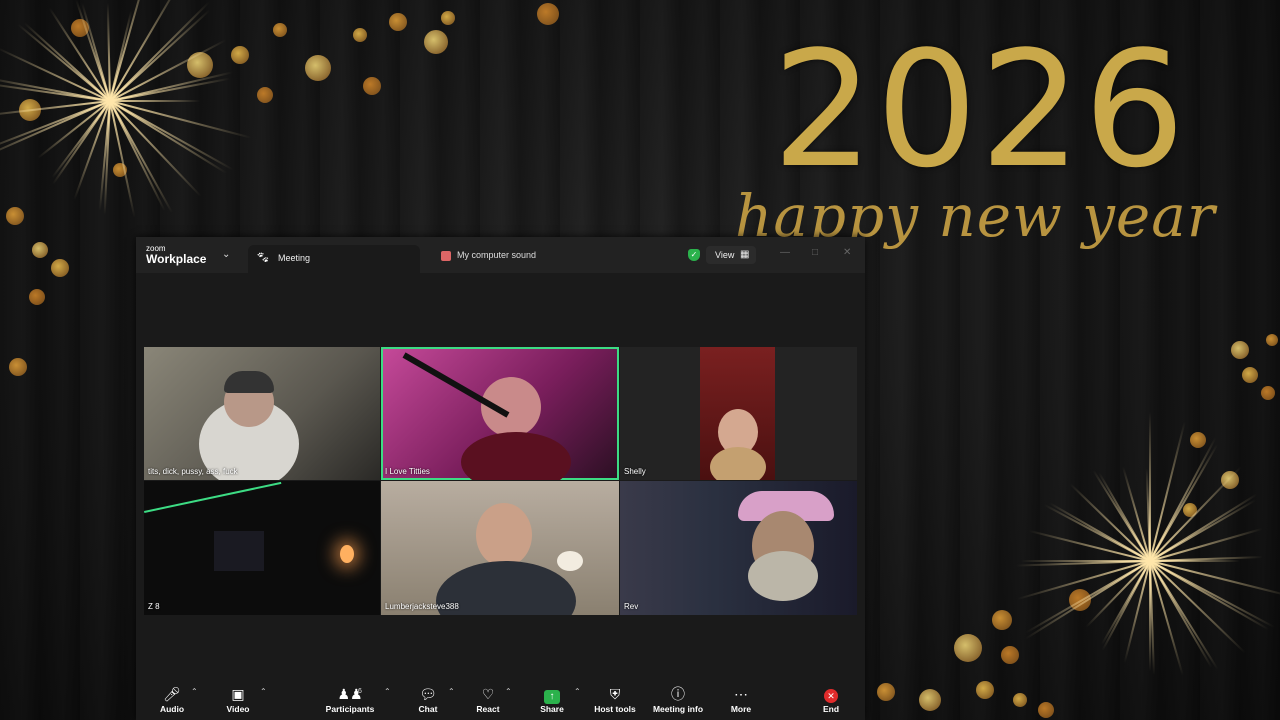 This screenshot has height=720, width=1280. What do you see at coordinates (239, 551) in the screenshot?
I see `screen` at bounding box center [239, 551].